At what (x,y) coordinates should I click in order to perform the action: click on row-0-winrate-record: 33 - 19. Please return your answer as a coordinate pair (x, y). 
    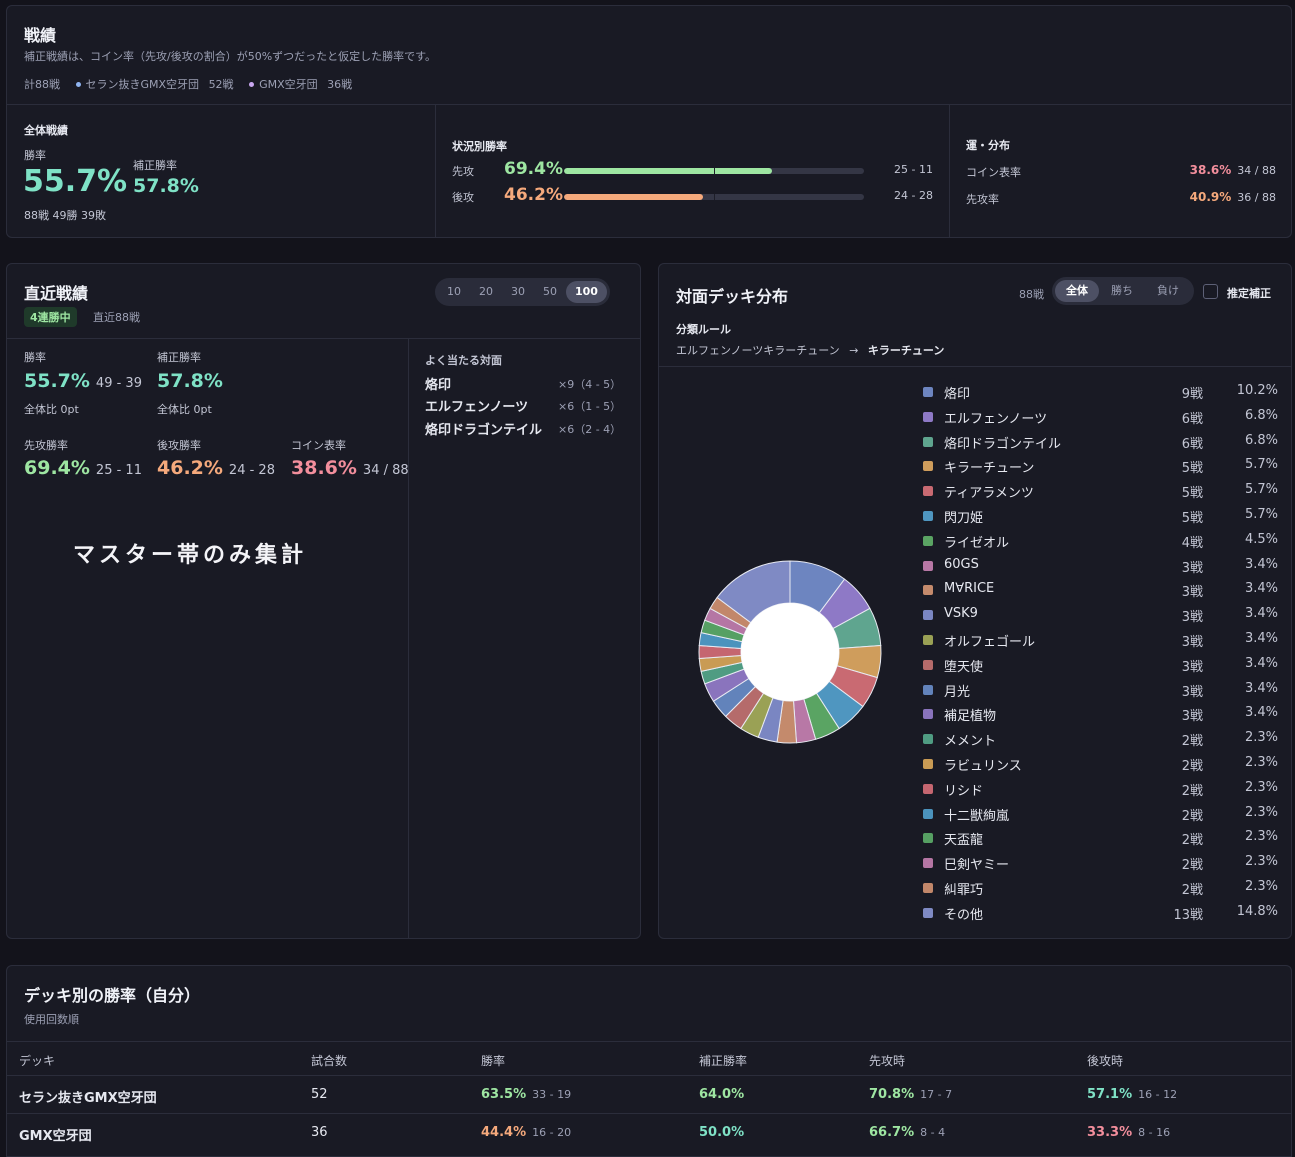
    Looking at the image, I should click on (552, 1094).